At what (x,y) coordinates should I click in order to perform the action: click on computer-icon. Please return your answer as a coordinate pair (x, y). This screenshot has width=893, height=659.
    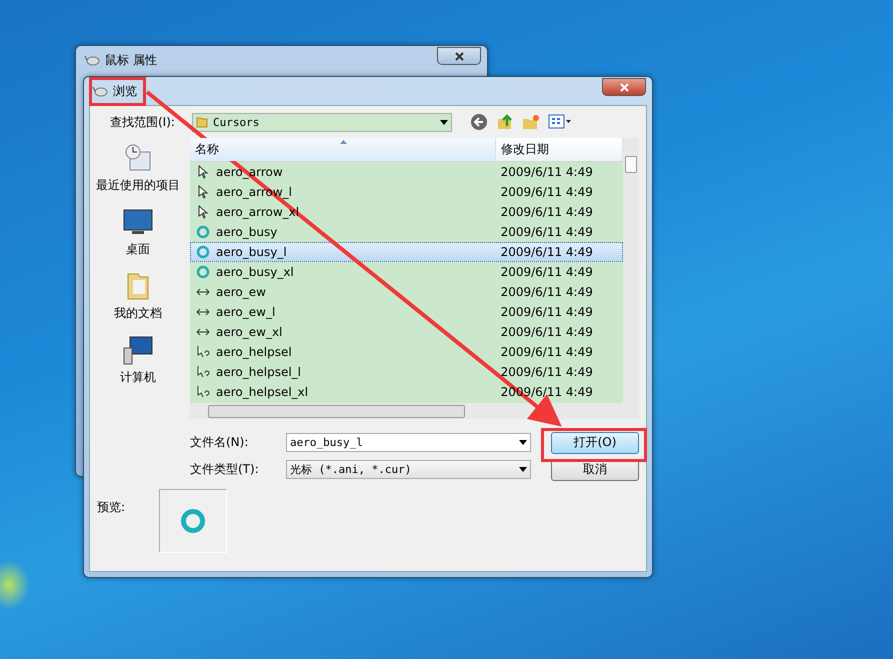
    Looking at the image, I should click on (138, 350).